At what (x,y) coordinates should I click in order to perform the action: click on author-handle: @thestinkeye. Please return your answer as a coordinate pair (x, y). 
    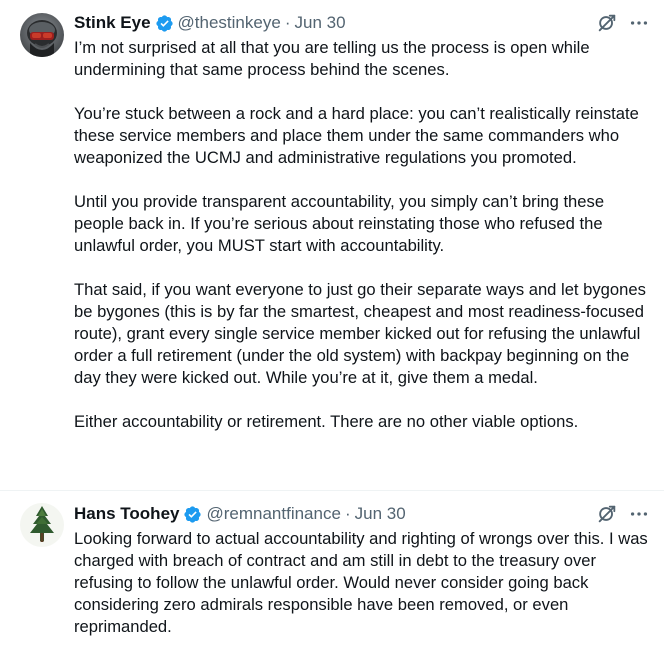
    Looking at the image, I should click on (229, 23).